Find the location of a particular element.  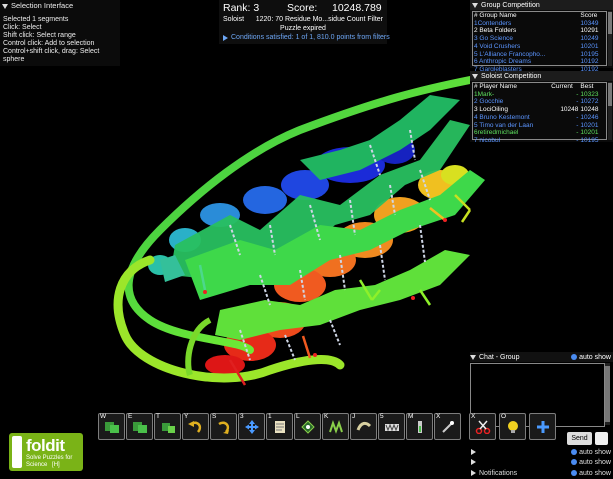

hotkey-label: 3 is located at coordinates (242, 416).